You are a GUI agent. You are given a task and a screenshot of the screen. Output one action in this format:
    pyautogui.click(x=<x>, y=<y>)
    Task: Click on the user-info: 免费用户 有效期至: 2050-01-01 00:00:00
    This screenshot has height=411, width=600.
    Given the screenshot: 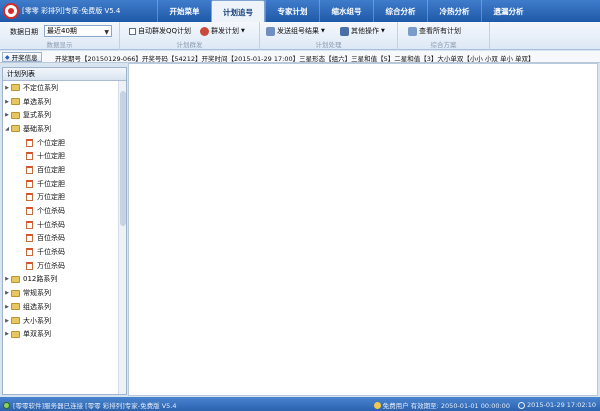 What is the action you would take?
    pyautogui.click(x=441, y=405)
    